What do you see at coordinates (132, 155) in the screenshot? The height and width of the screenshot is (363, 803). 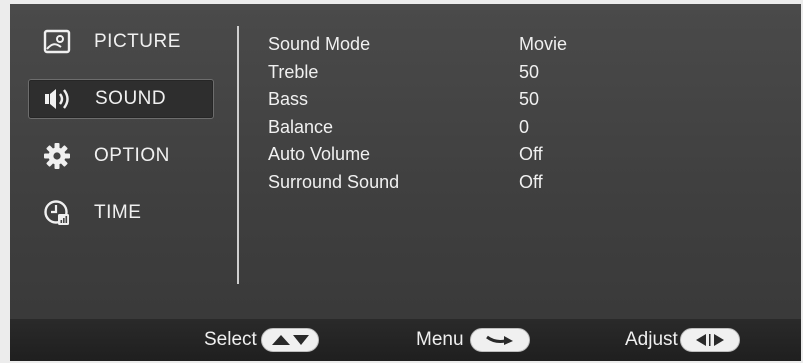 I see `sidebar-item-label: OPTION` at bounding box center [132, 155].